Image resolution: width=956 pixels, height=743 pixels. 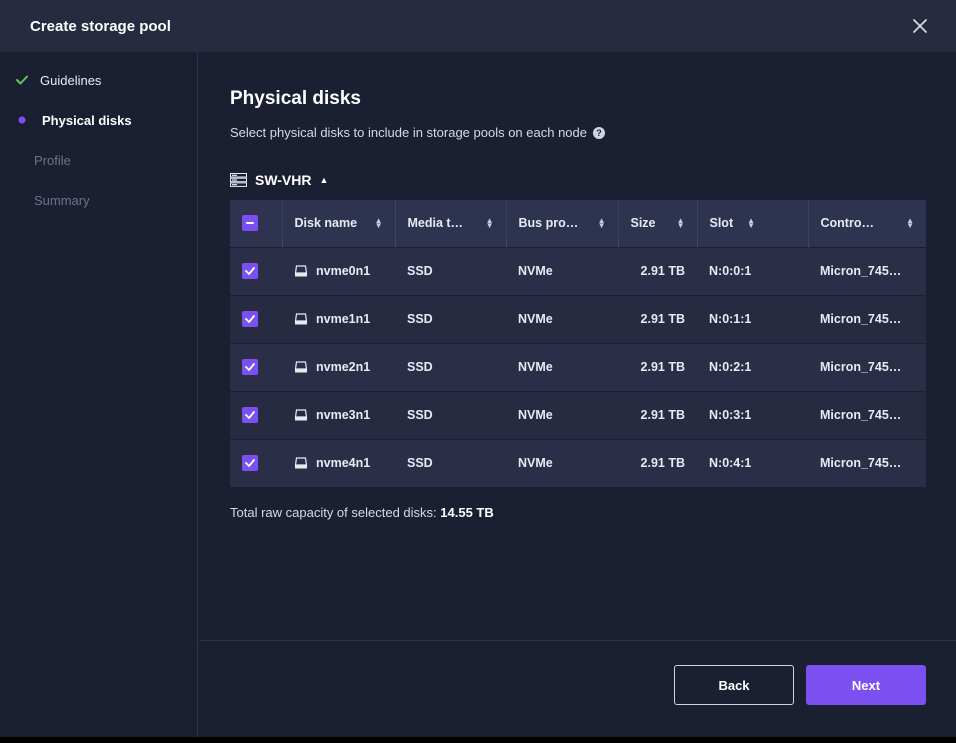 I want to click on total-capacity-label: Total raw capacity of selected disks:, so click(x=333, y=512).